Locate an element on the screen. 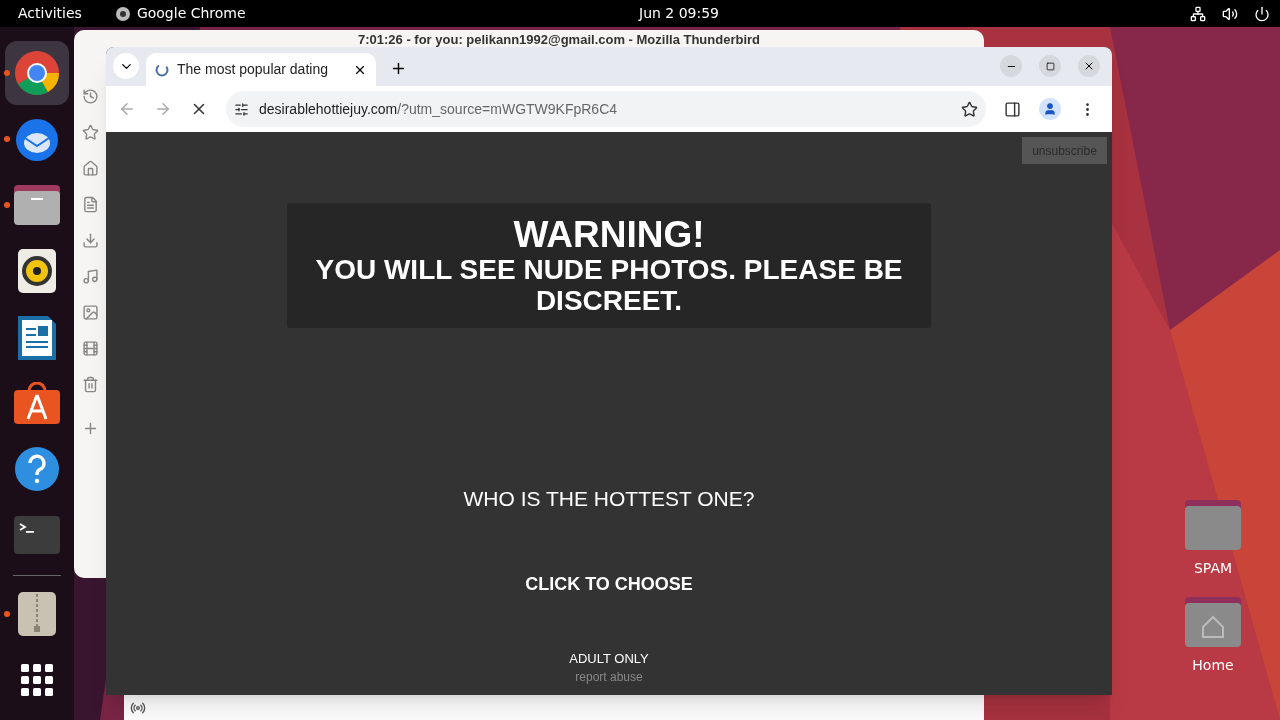 The image size is (1280, 720). star-icon is located at coordinates (90, 132).